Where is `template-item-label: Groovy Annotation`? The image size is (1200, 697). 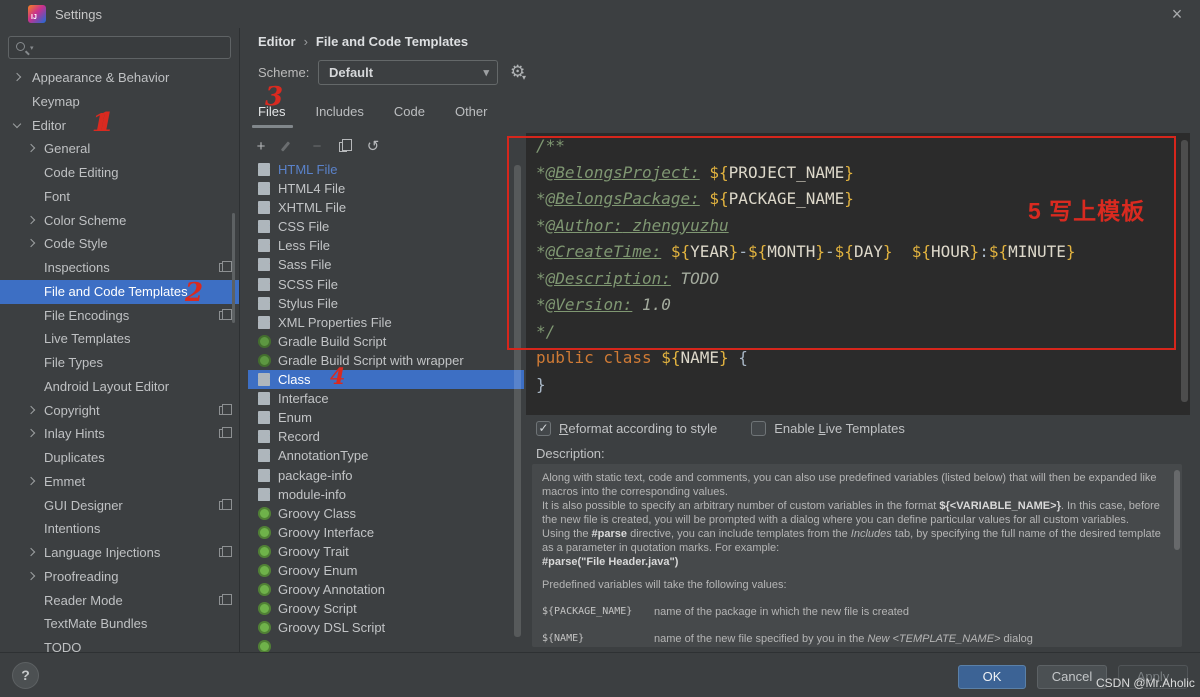
template-item-label: Groovy Annotation is located at coordinates (331, 590).